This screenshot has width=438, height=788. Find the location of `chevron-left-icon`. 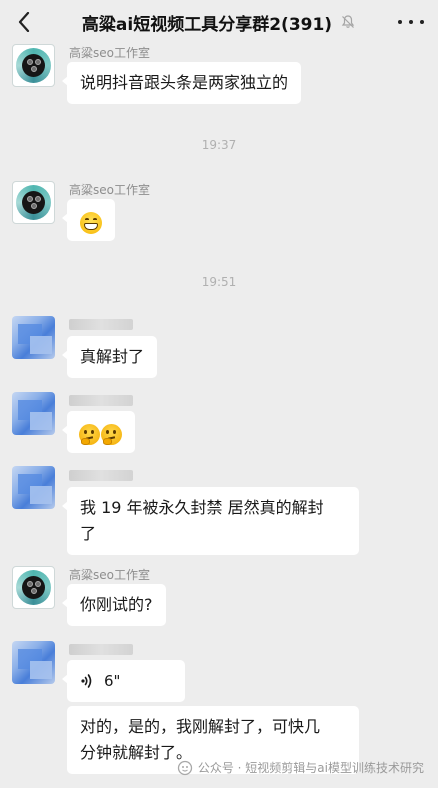

chevron-left-icon is located at coordinates (24, 22).